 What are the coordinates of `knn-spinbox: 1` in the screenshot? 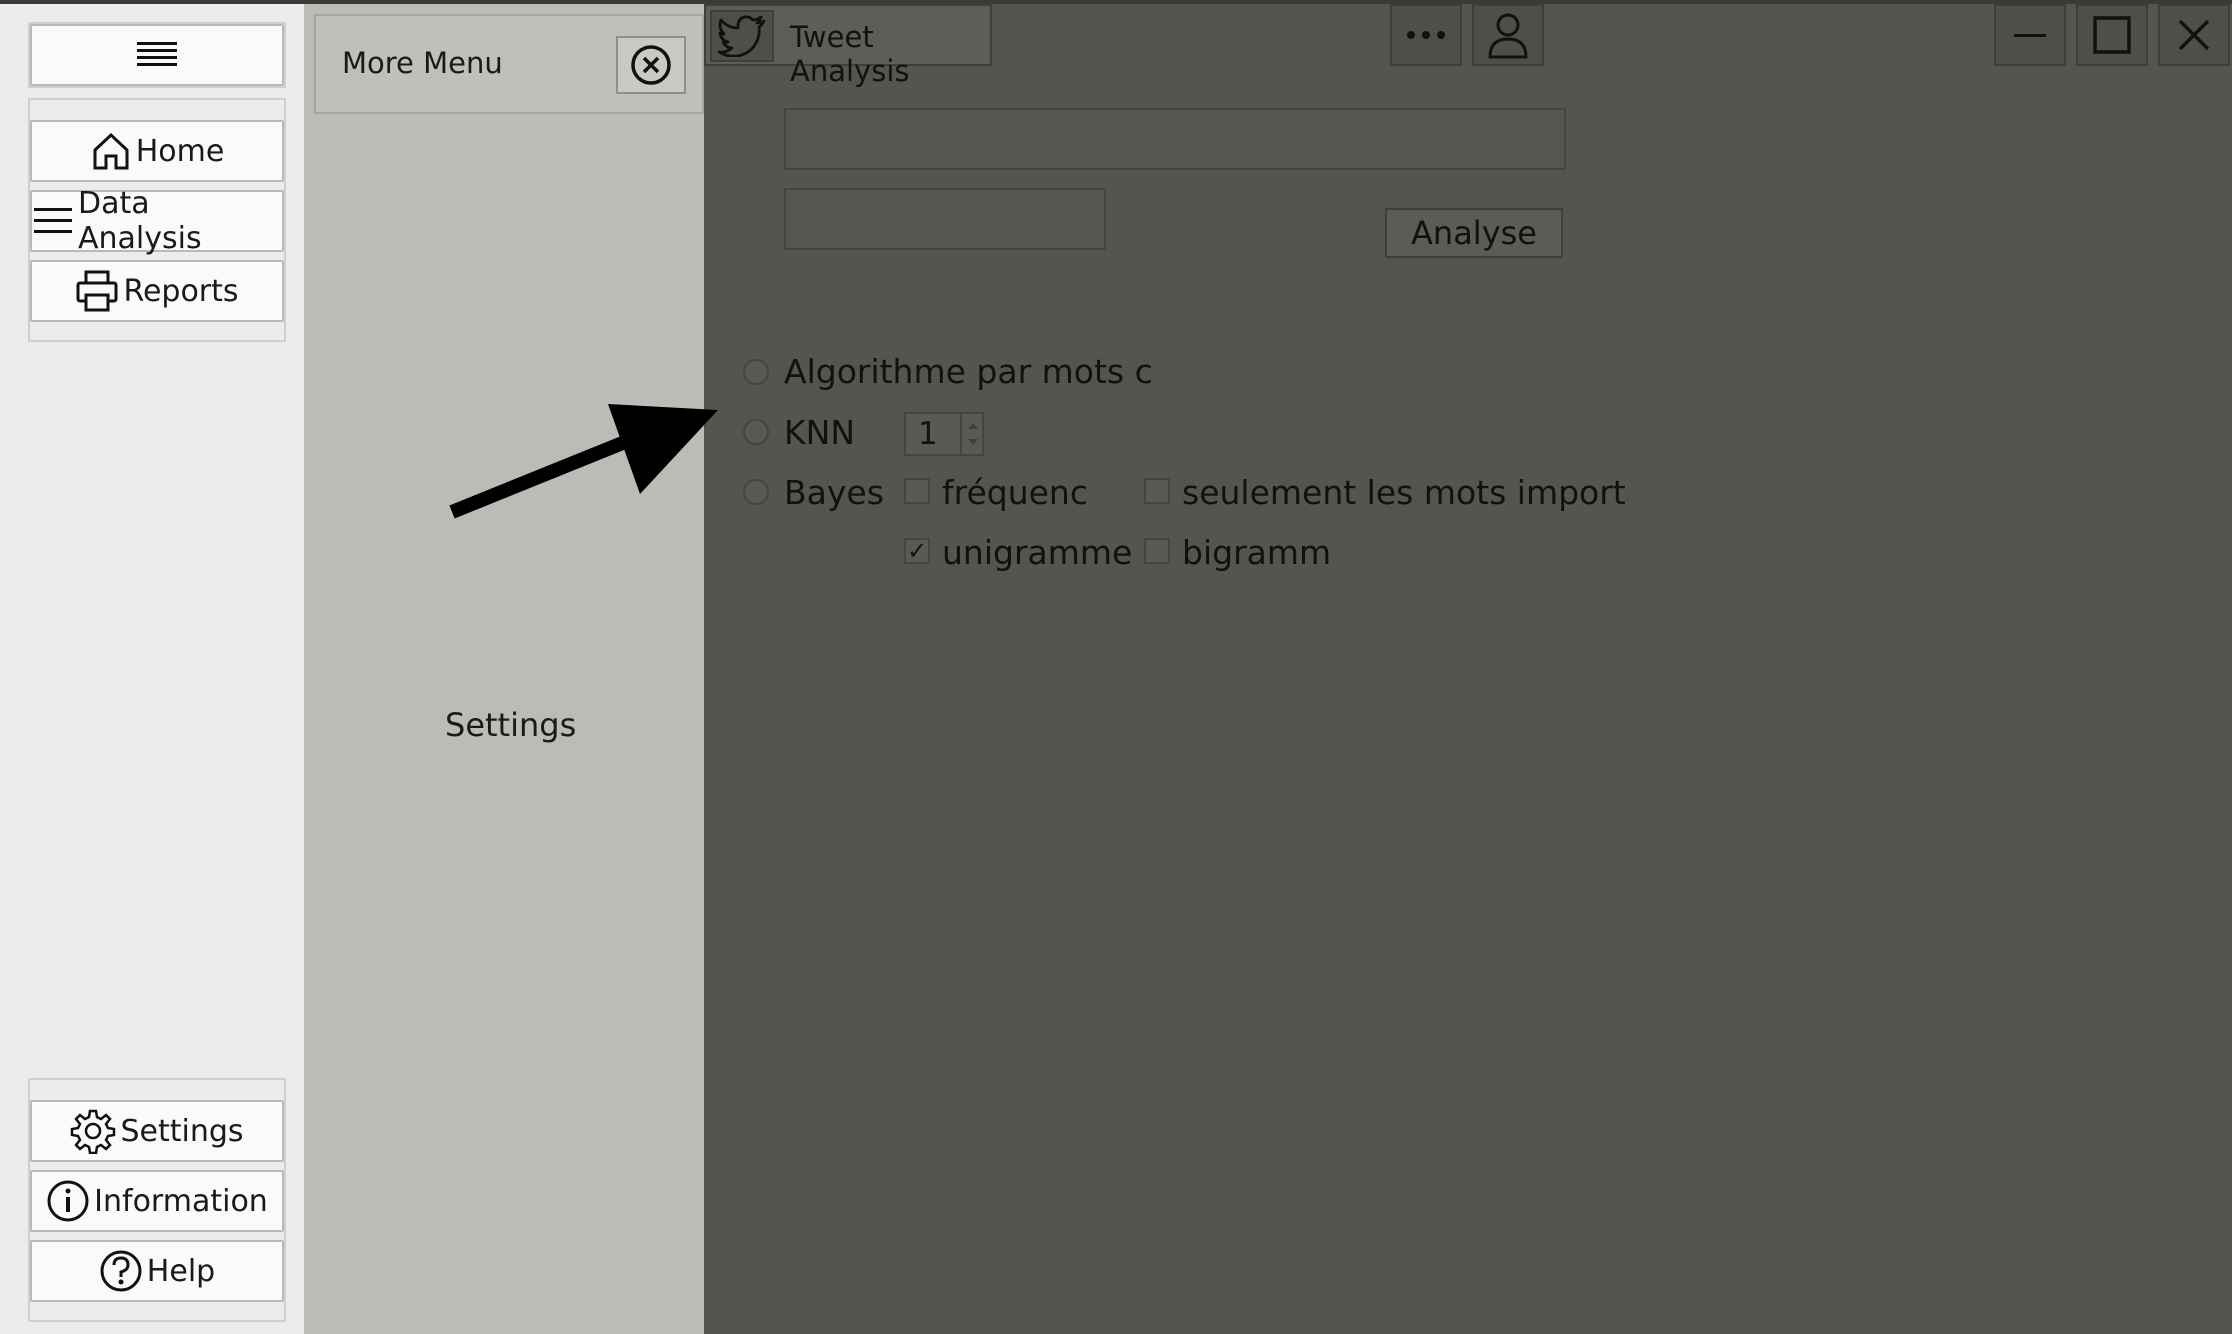 It's located at (944, 434).